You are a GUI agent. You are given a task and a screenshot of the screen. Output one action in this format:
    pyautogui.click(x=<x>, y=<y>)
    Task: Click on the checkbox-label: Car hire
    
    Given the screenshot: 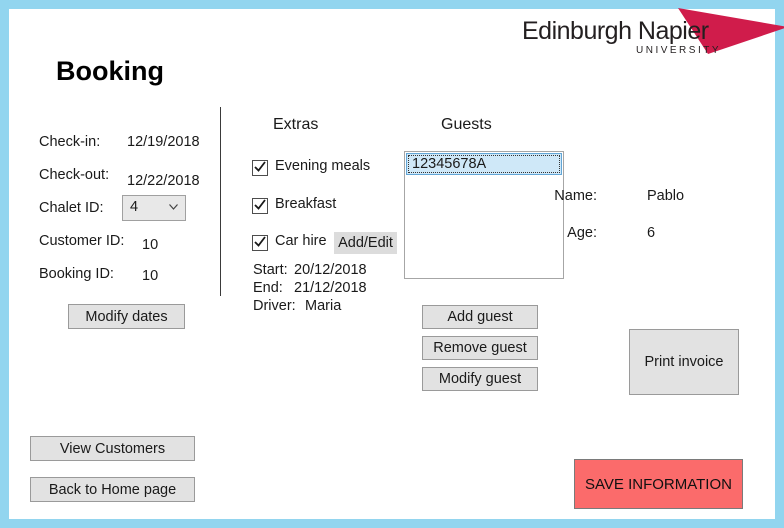 What is the action you would take?
    pyautogui.click(x=301, y=241)
    